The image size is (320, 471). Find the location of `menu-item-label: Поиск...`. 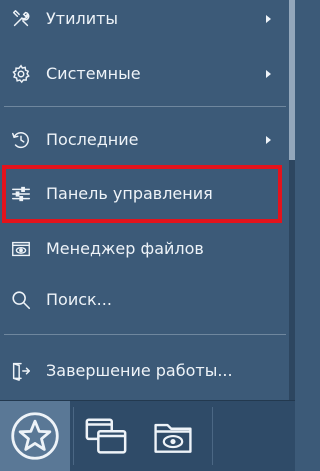

menu-item-label: Поиск... is located at coordinates (79, 300).